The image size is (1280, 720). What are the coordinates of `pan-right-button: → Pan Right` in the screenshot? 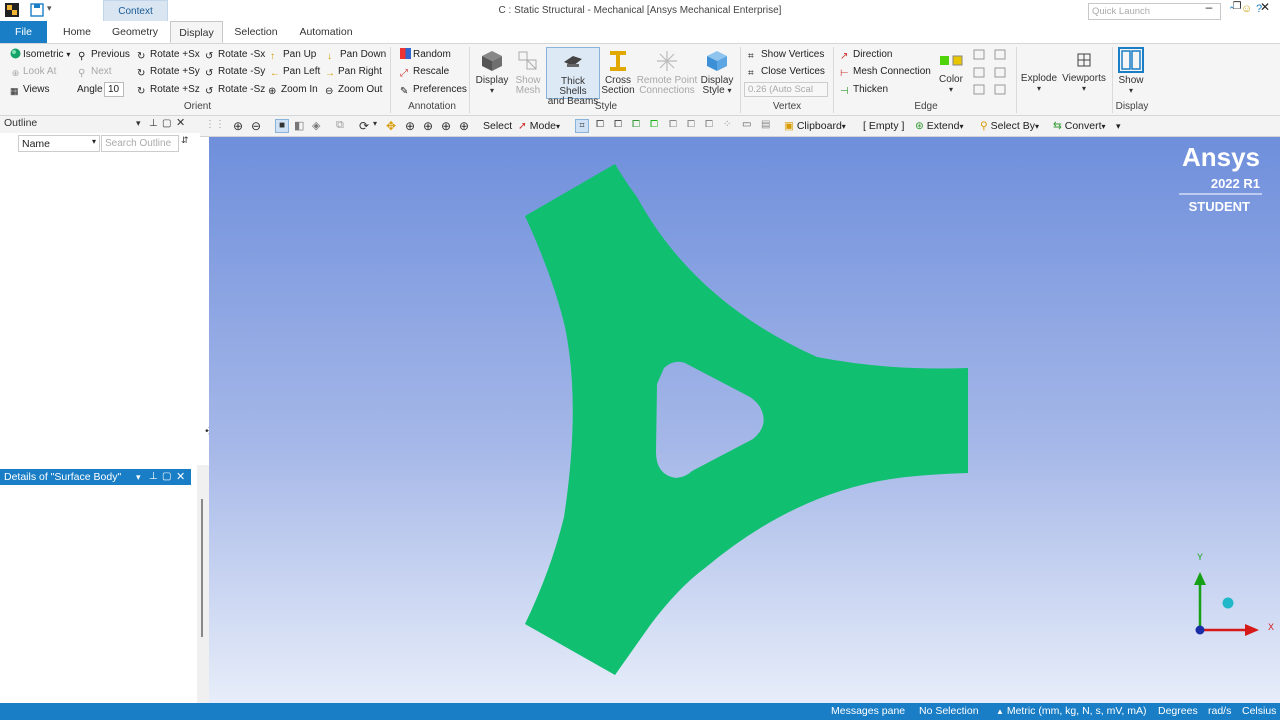 It's located at (353, 71).